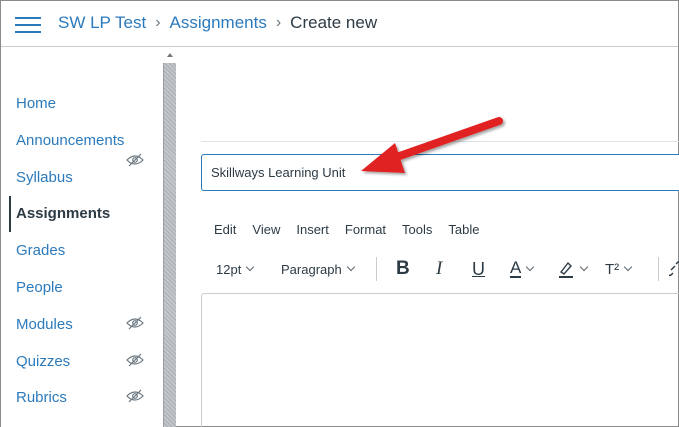 This screenshot has width=679, height=427. What do you see at coordinates (440, 172) in the screenshot?
I see `assignment-title-input` at bounding box center [440, 172].